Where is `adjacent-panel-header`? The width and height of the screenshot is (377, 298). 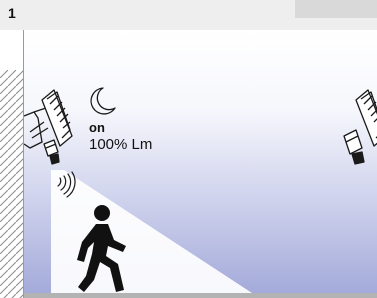
adjacent-panel-header is located at coordinates (336, 9).